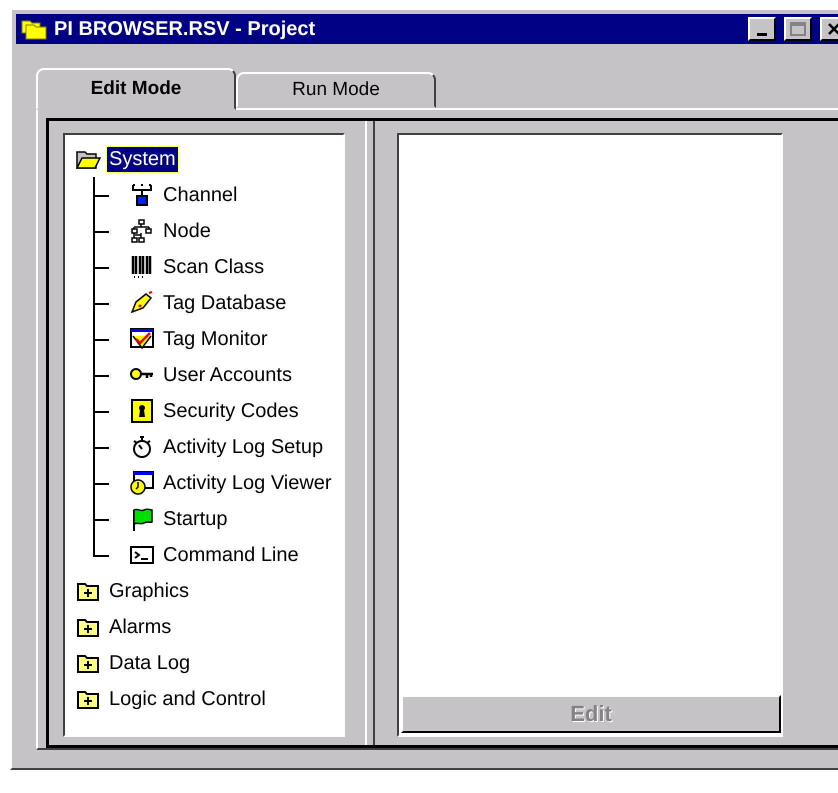 Image resolution: width=838 pixels, height=793 pixels. Describe the element at coordinates (762, 34) in the screenshot. I see `minimize-icon` at that location.